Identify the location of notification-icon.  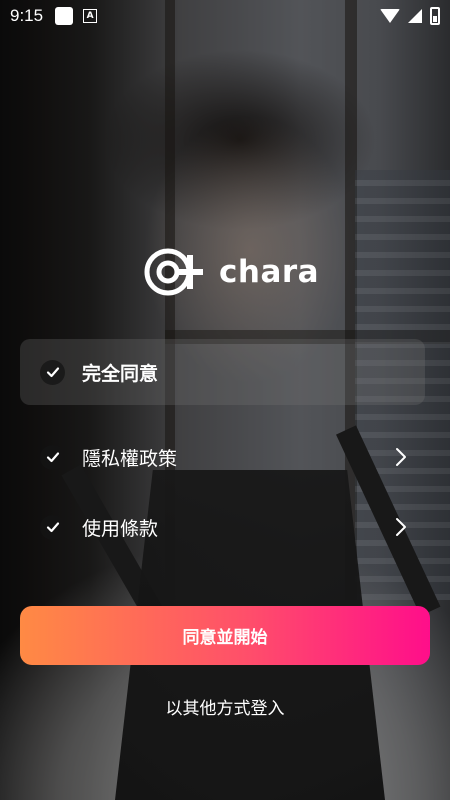
(64, 16).